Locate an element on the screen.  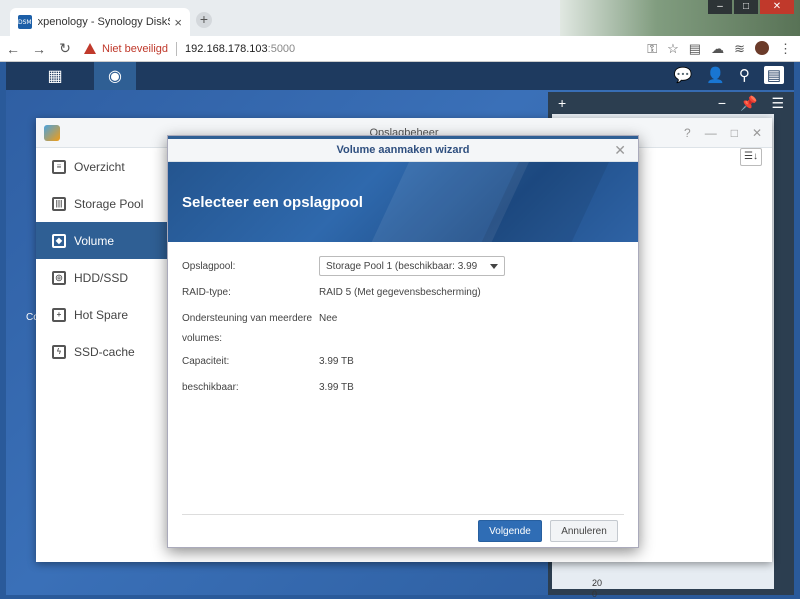
search-icon: ⚲ is located at coordinates (744, 75).